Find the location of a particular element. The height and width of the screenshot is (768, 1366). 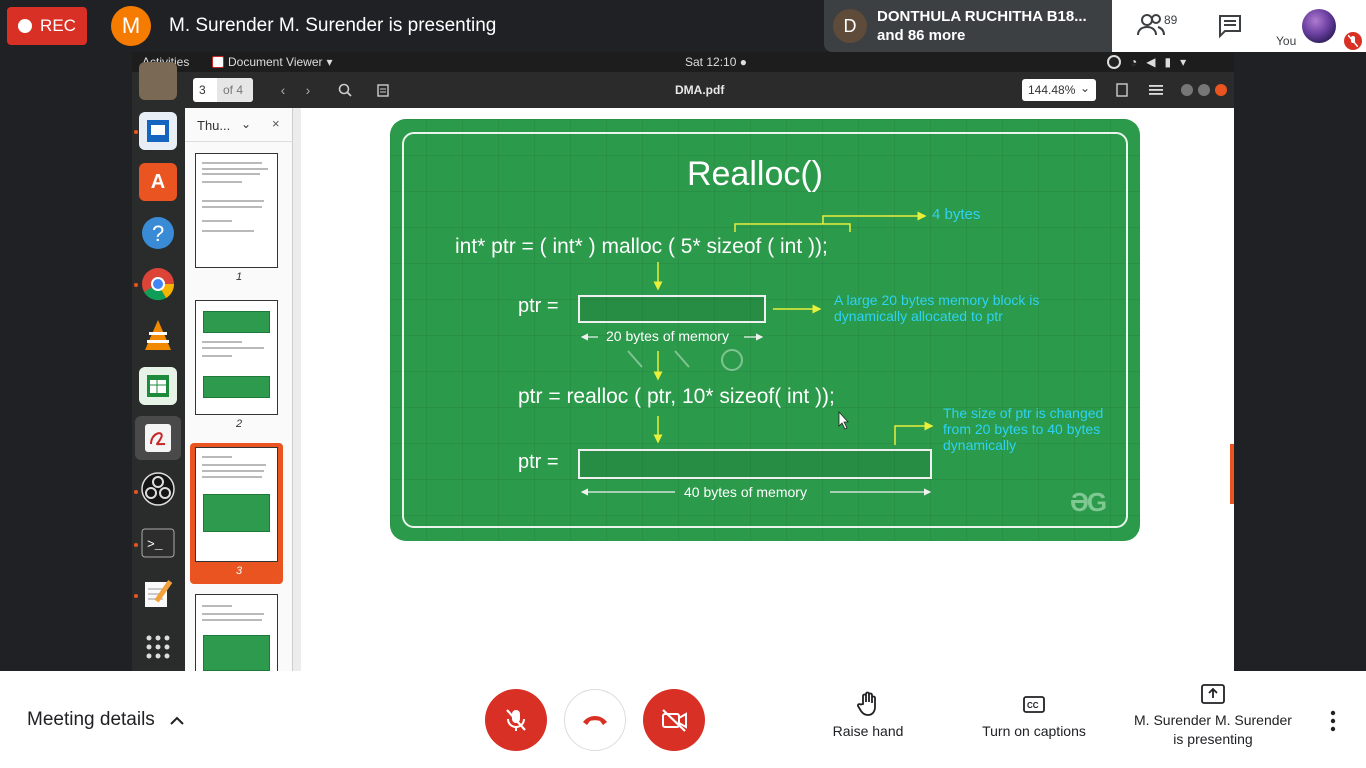

chevron-right-icon: › is located at coordinates (308, 90).